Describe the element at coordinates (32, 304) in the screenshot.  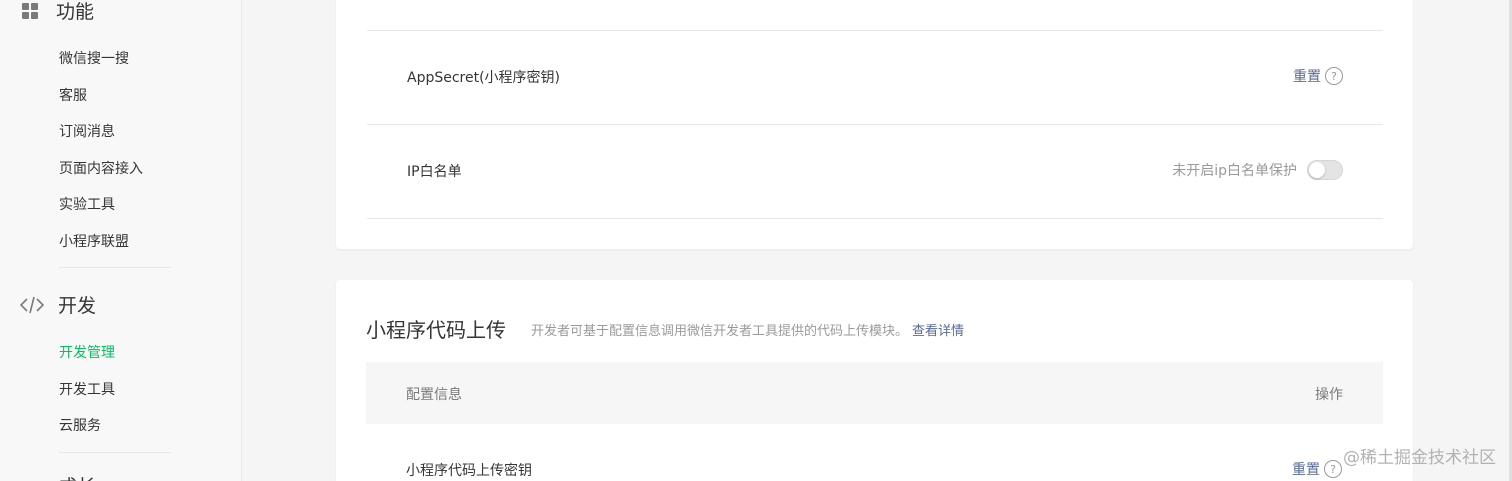
I see `code-icon` at that location.